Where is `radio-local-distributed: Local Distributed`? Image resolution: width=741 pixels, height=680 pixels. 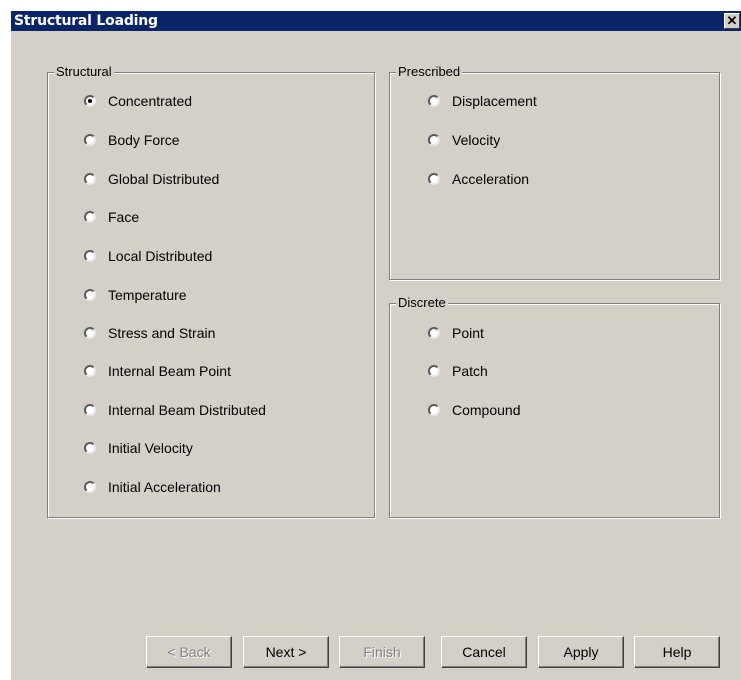 radio-local-distributed: Local Distributed is located at coordinates (148, 256).